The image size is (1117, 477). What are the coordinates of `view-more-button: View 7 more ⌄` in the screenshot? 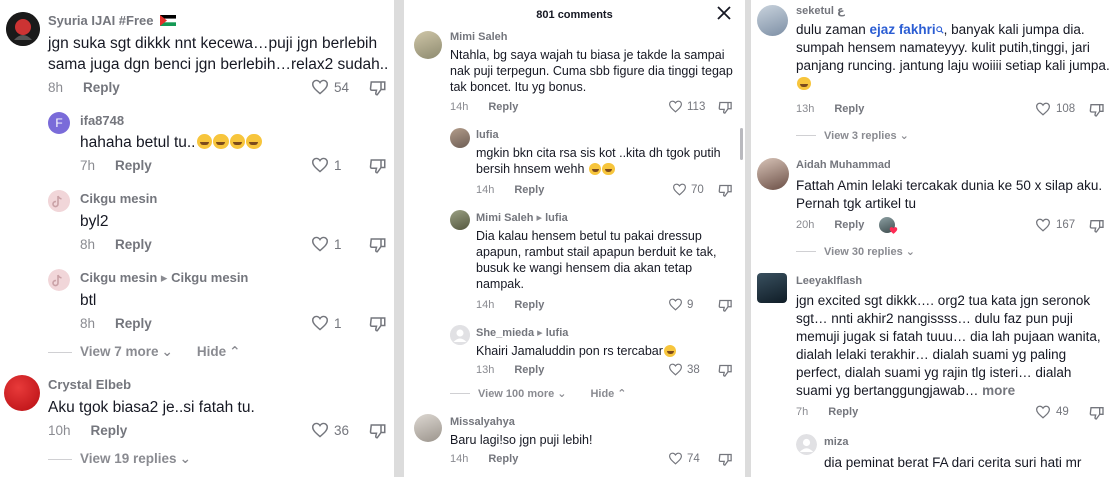 It's located at (126, 352).